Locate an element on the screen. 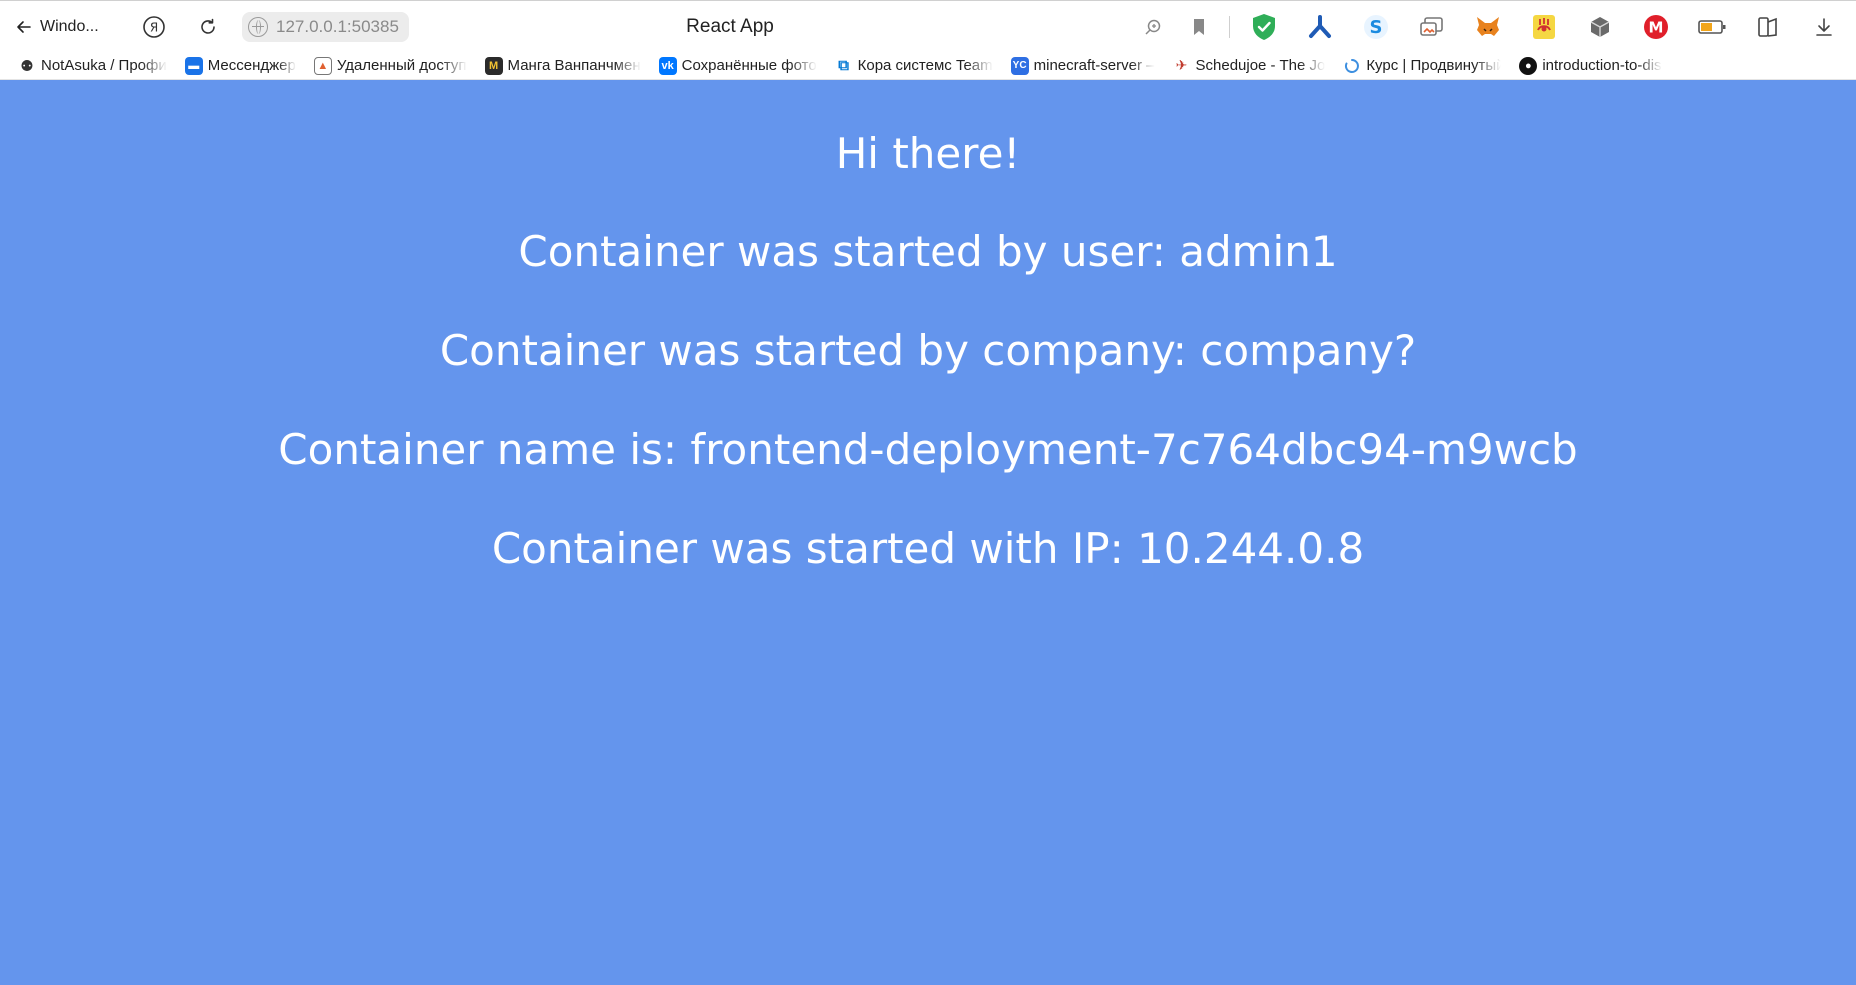  cast-icon is located at coordinates (1431, 26).